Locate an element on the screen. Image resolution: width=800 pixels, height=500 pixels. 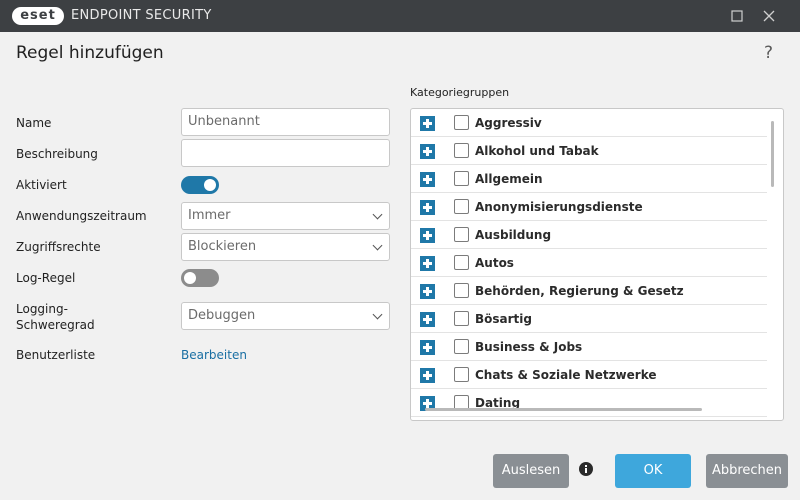
info-icon is located at coordinates (586, 469).